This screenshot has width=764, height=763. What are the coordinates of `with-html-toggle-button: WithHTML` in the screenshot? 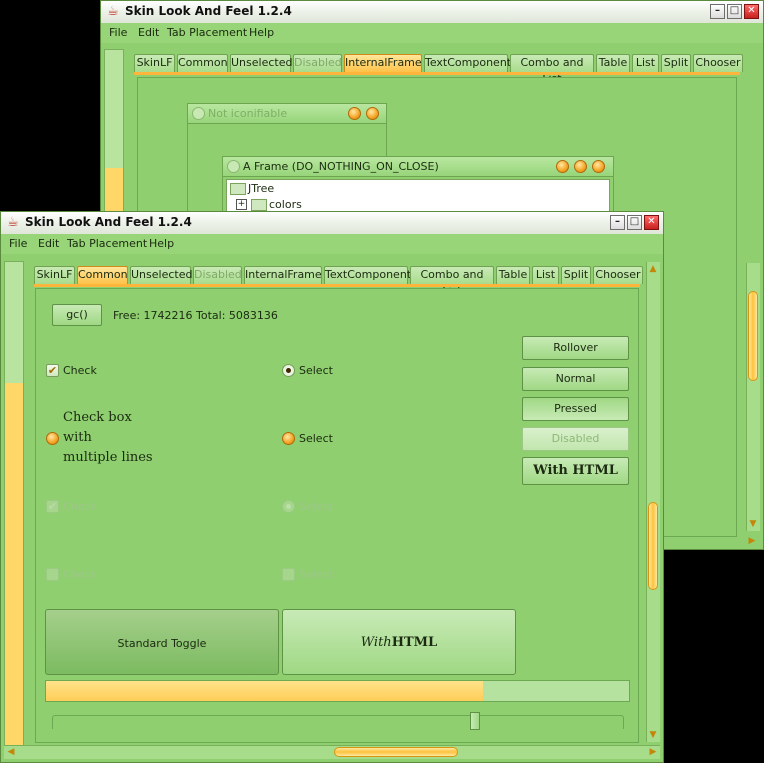 It's located at (399, 642).